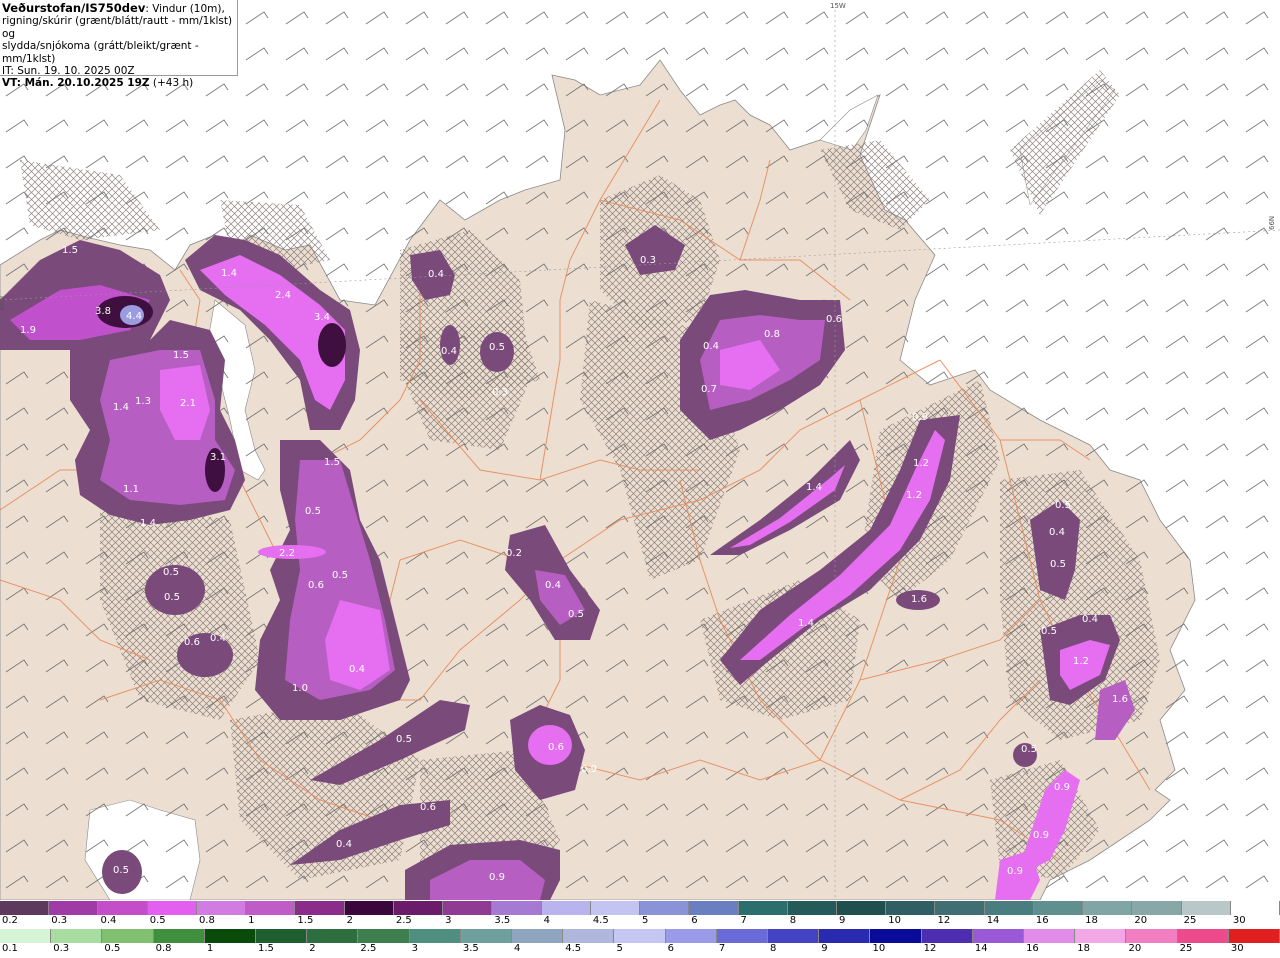  Describe the element at coordinates (1135, 948) in the screenshot. I see `legend-bottom-label: 20` at that location.